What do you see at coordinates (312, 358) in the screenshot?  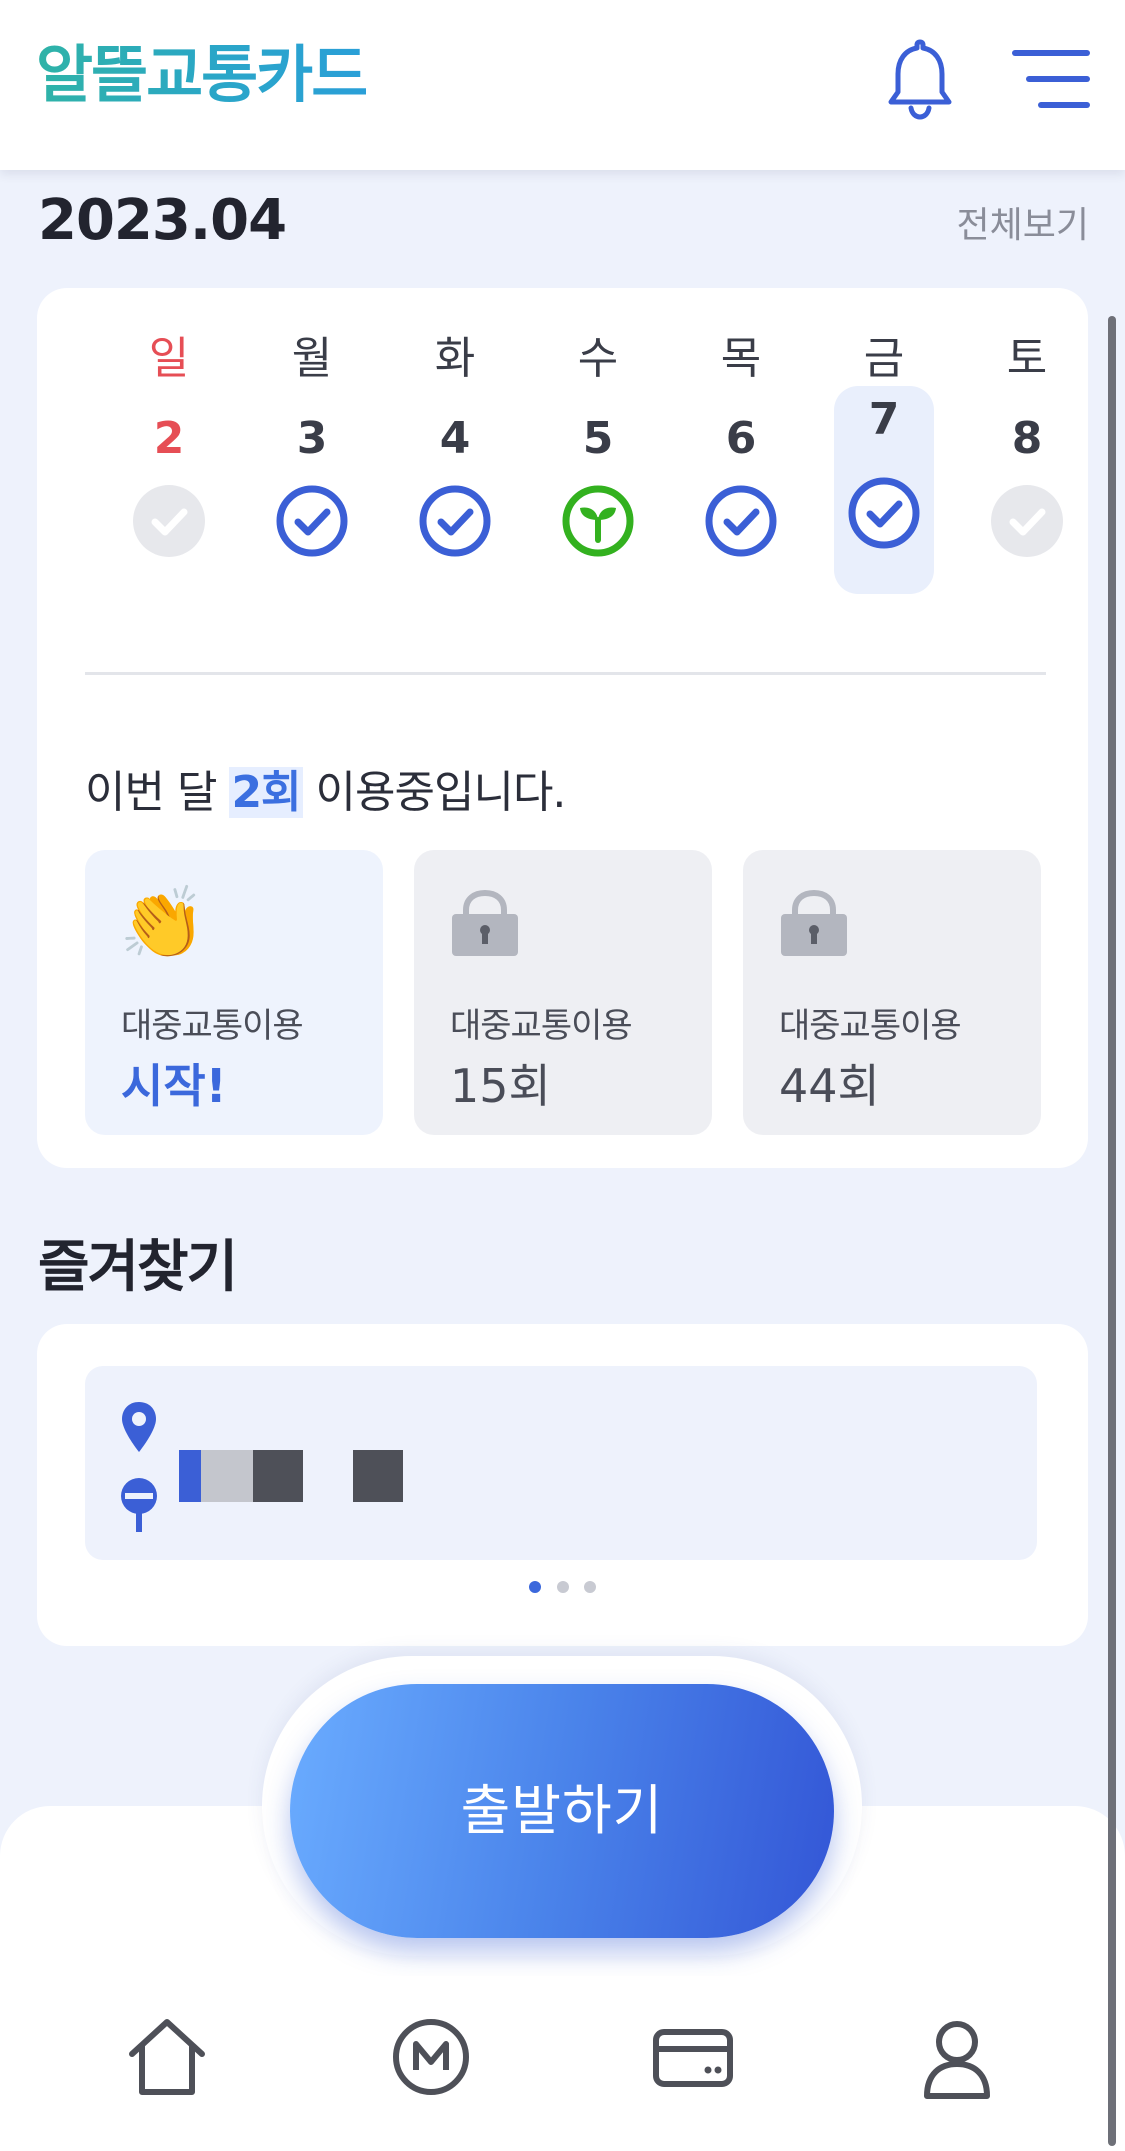 I see `weekday-label: 월` at bounding box center [312, 358].